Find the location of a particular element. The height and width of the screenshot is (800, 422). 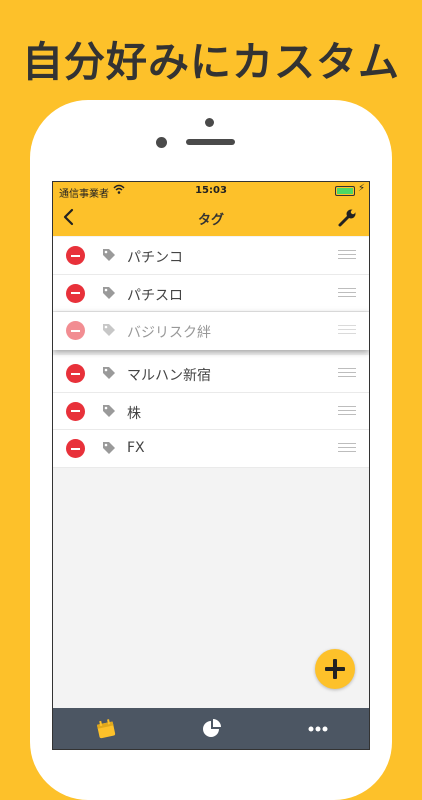

more-icon is located at coordinates (318, 729).